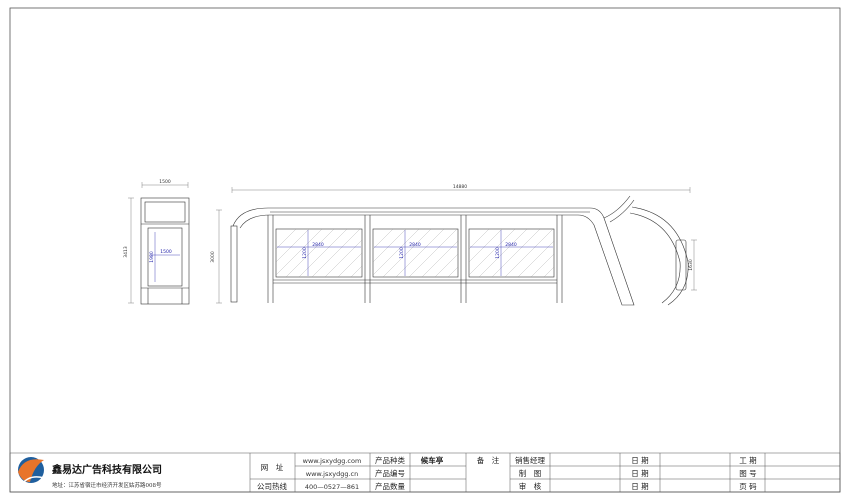 Image resolution: width=850 pixels, height=500 pixels. What do you see at coordinates (460, 187) in the screenshot?
I see `front-length-label: 14880` at bounding box center [460, 187].